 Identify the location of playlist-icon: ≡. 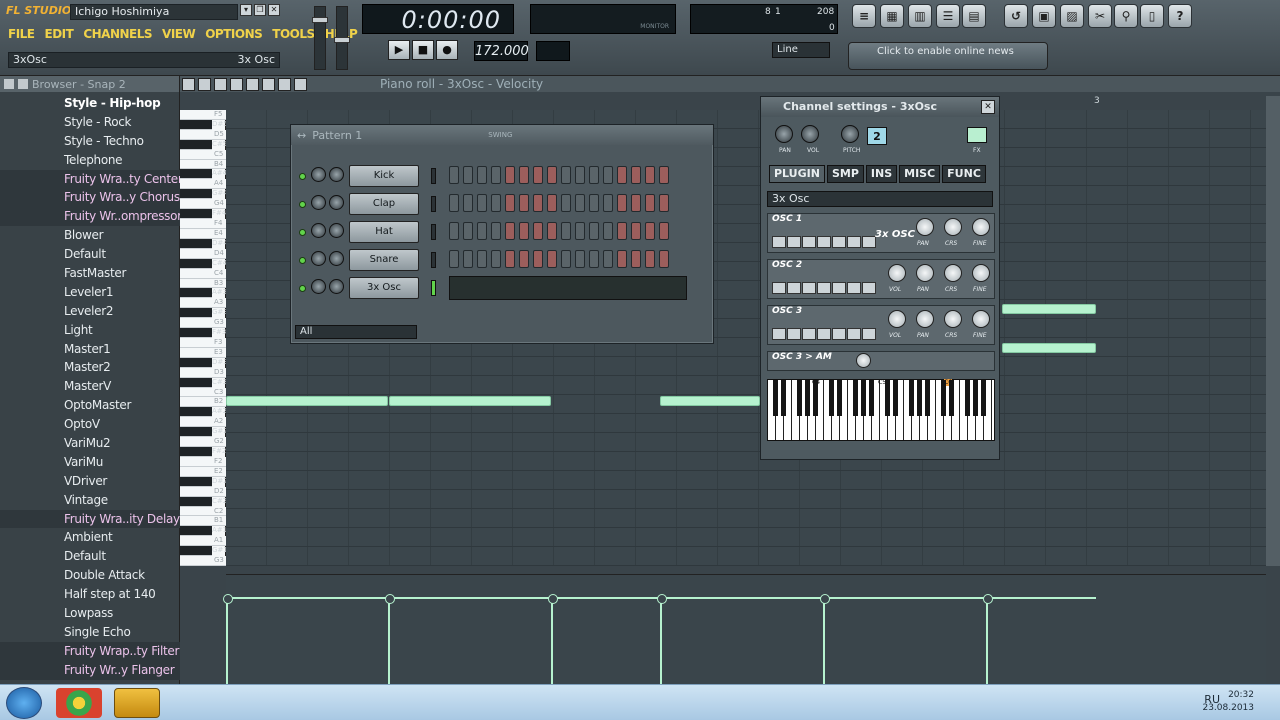
(864, 16).